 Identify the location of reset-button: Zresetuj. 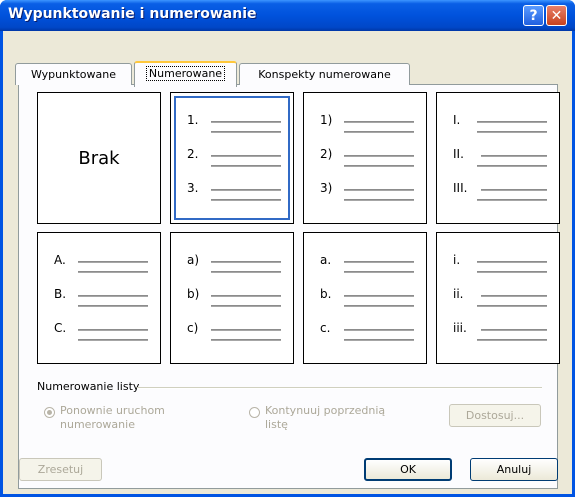
(60, 469).